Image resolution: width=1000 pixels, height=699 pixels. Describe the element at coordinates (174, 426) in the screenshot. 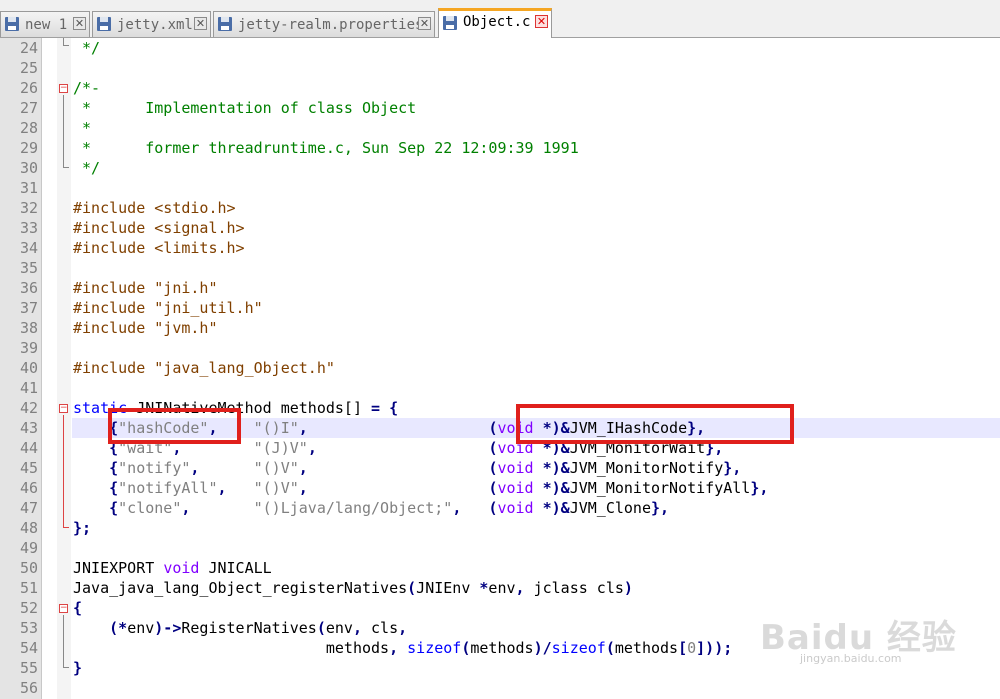

I see `annotation-box-hashcode` at that location.